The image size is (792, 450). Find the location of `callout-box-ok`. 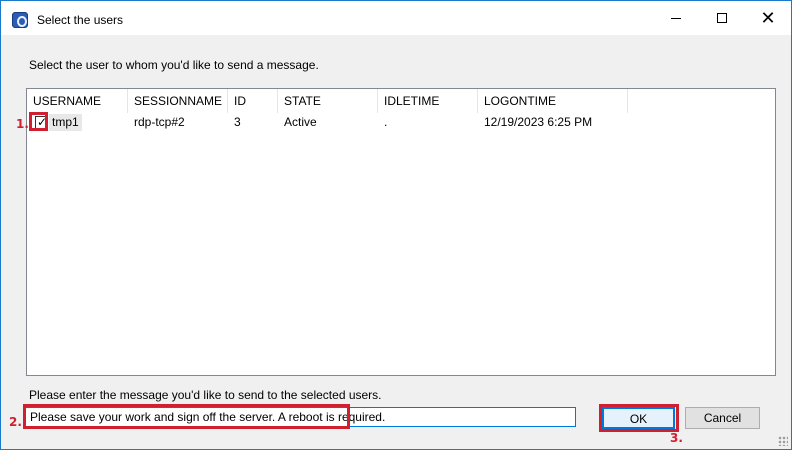

callout-box-ok is located at coordinates (639, 418).